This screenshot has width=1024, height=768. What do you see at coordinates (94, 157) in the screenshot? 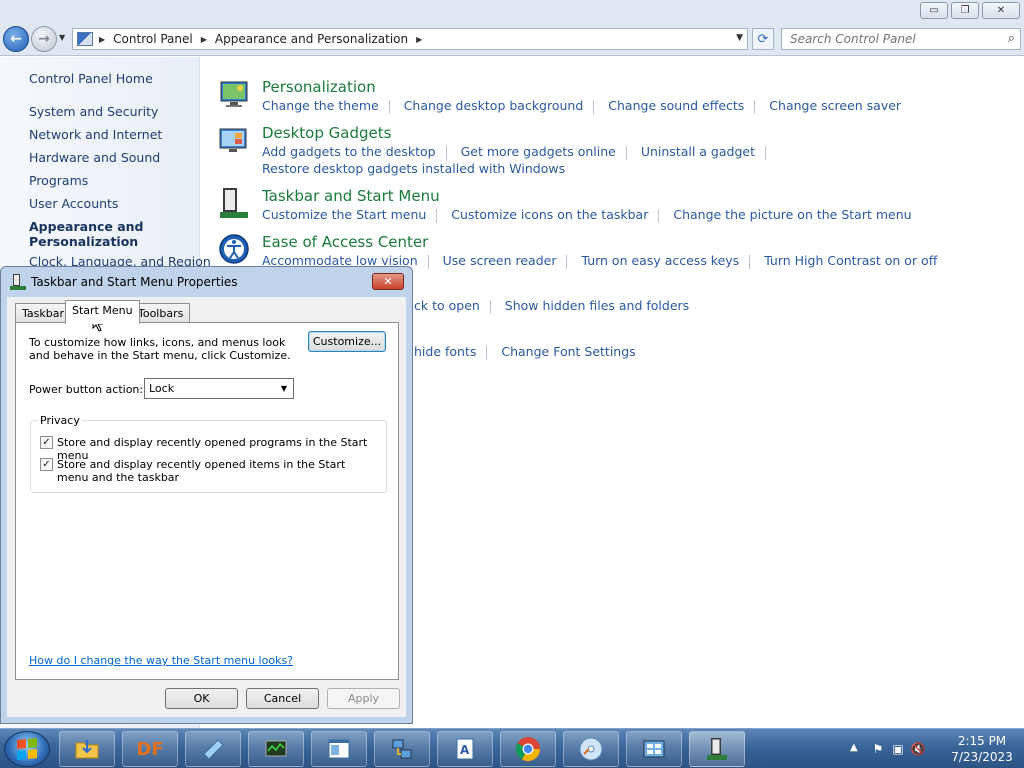
I see `sidebar-item-hardware: Hardware and Sound` at bounding box center [94, 157].